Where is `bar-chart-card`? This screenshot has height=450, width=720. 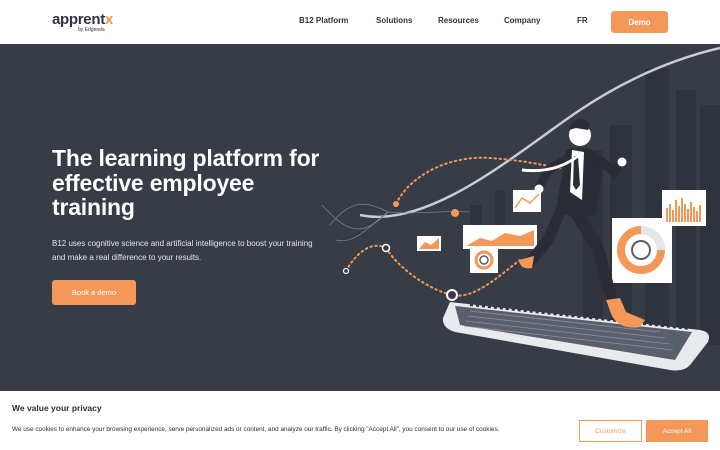
bar-chart-card is located at coordinates (684, 208).